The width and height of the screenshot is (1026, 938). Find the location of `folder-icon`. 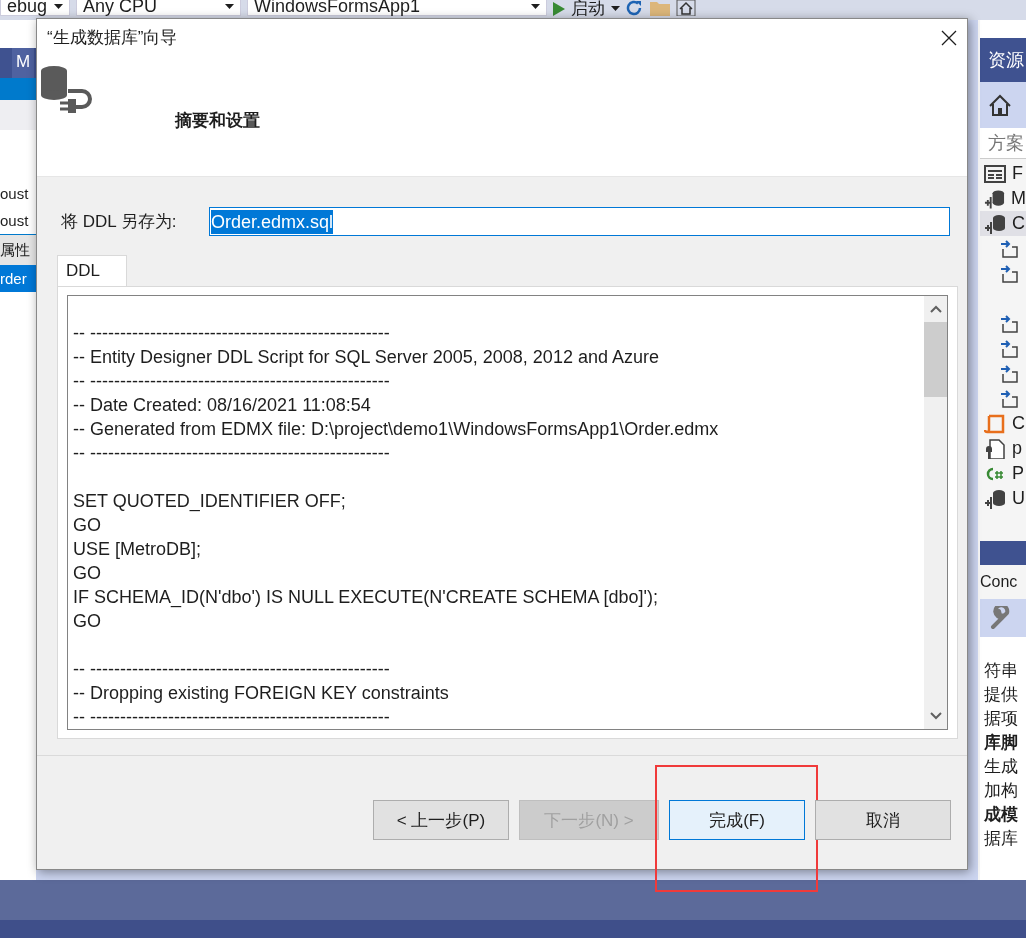

folder-icon is located at coordinates (660, 8).